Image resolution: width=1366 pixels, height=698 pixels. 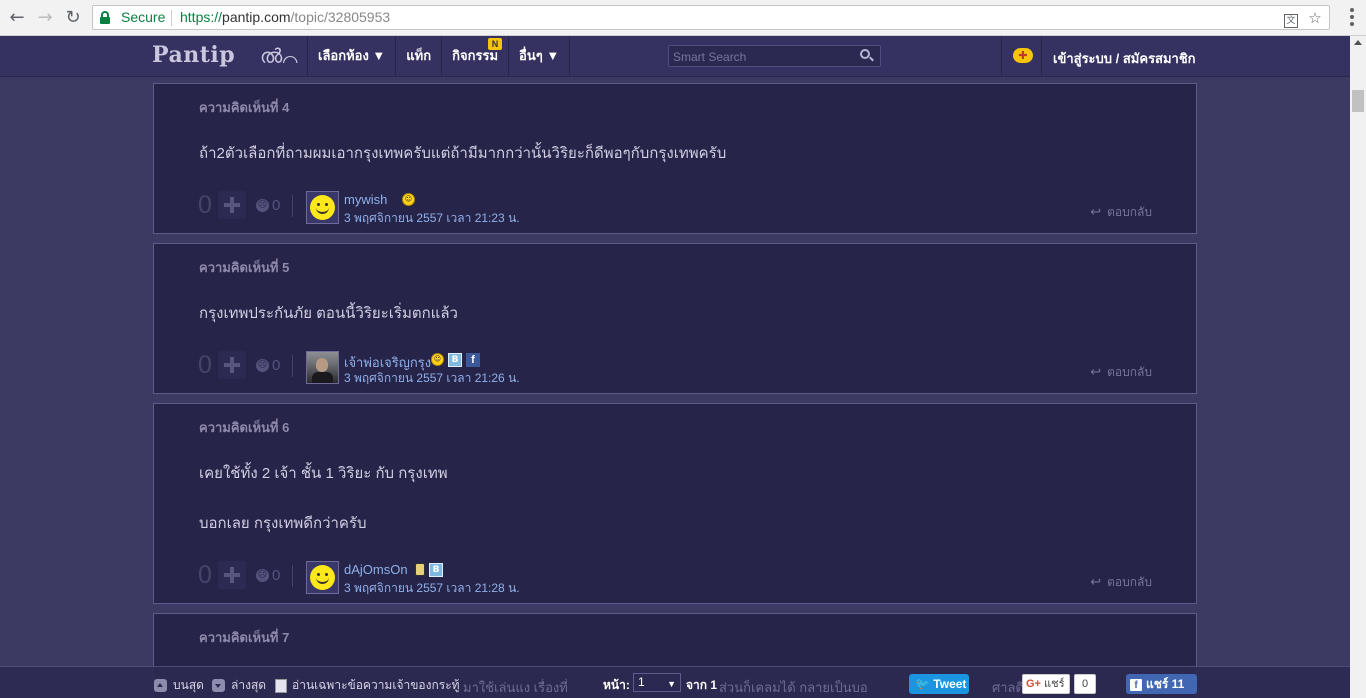 What do you see at coordinates (1085, 684) in the screenshot?
I see `google-plus-count: 0` at bounding box center [1085, 684].